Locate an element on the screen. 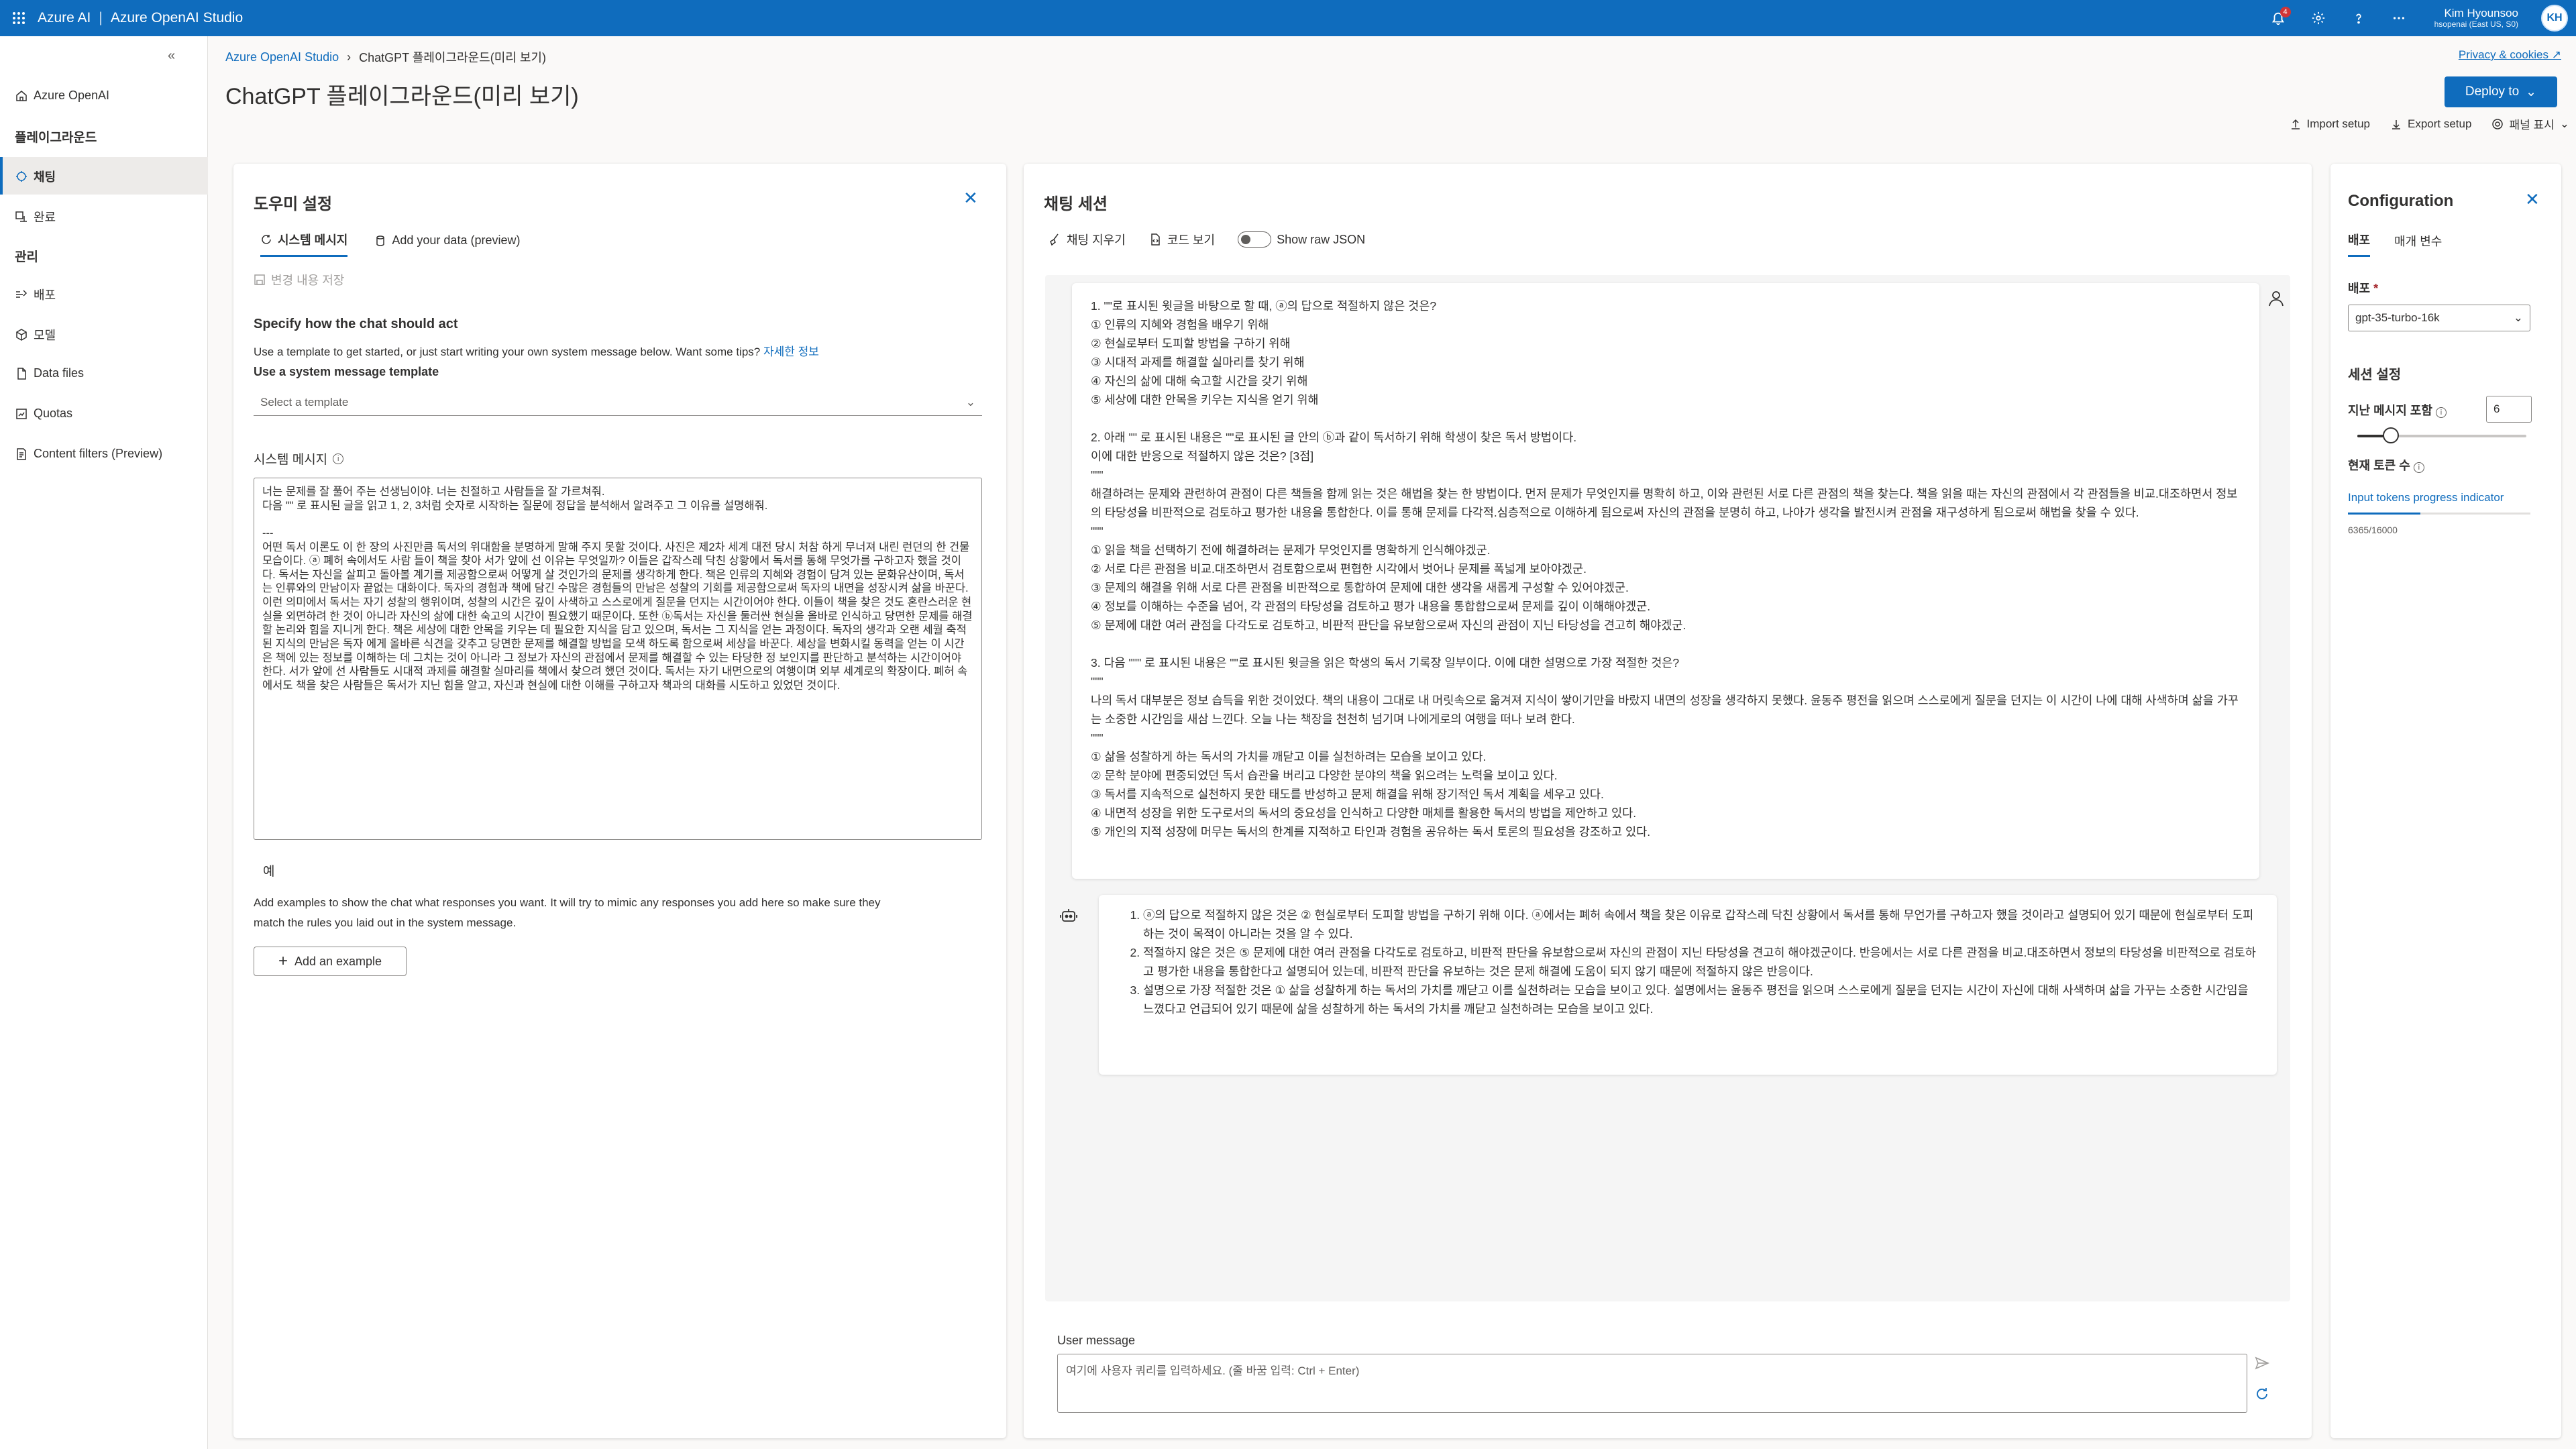  examples-label: 예 is located at coordinates (269, 872).